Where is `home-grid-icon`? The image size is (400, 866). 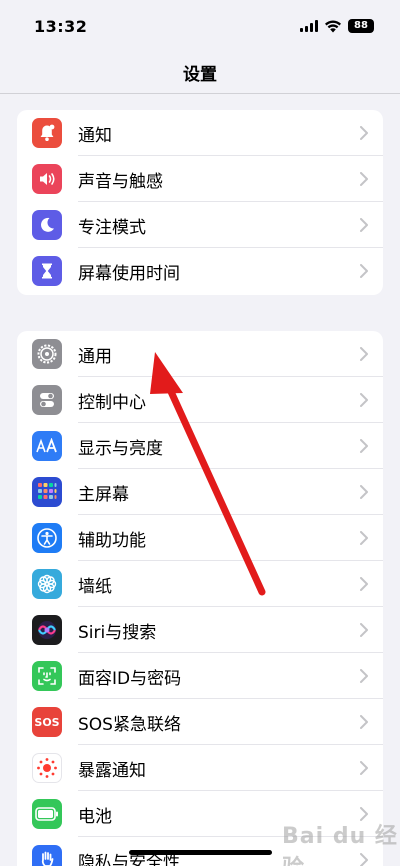
home-grid-icon is located at coordinates (47, 492).